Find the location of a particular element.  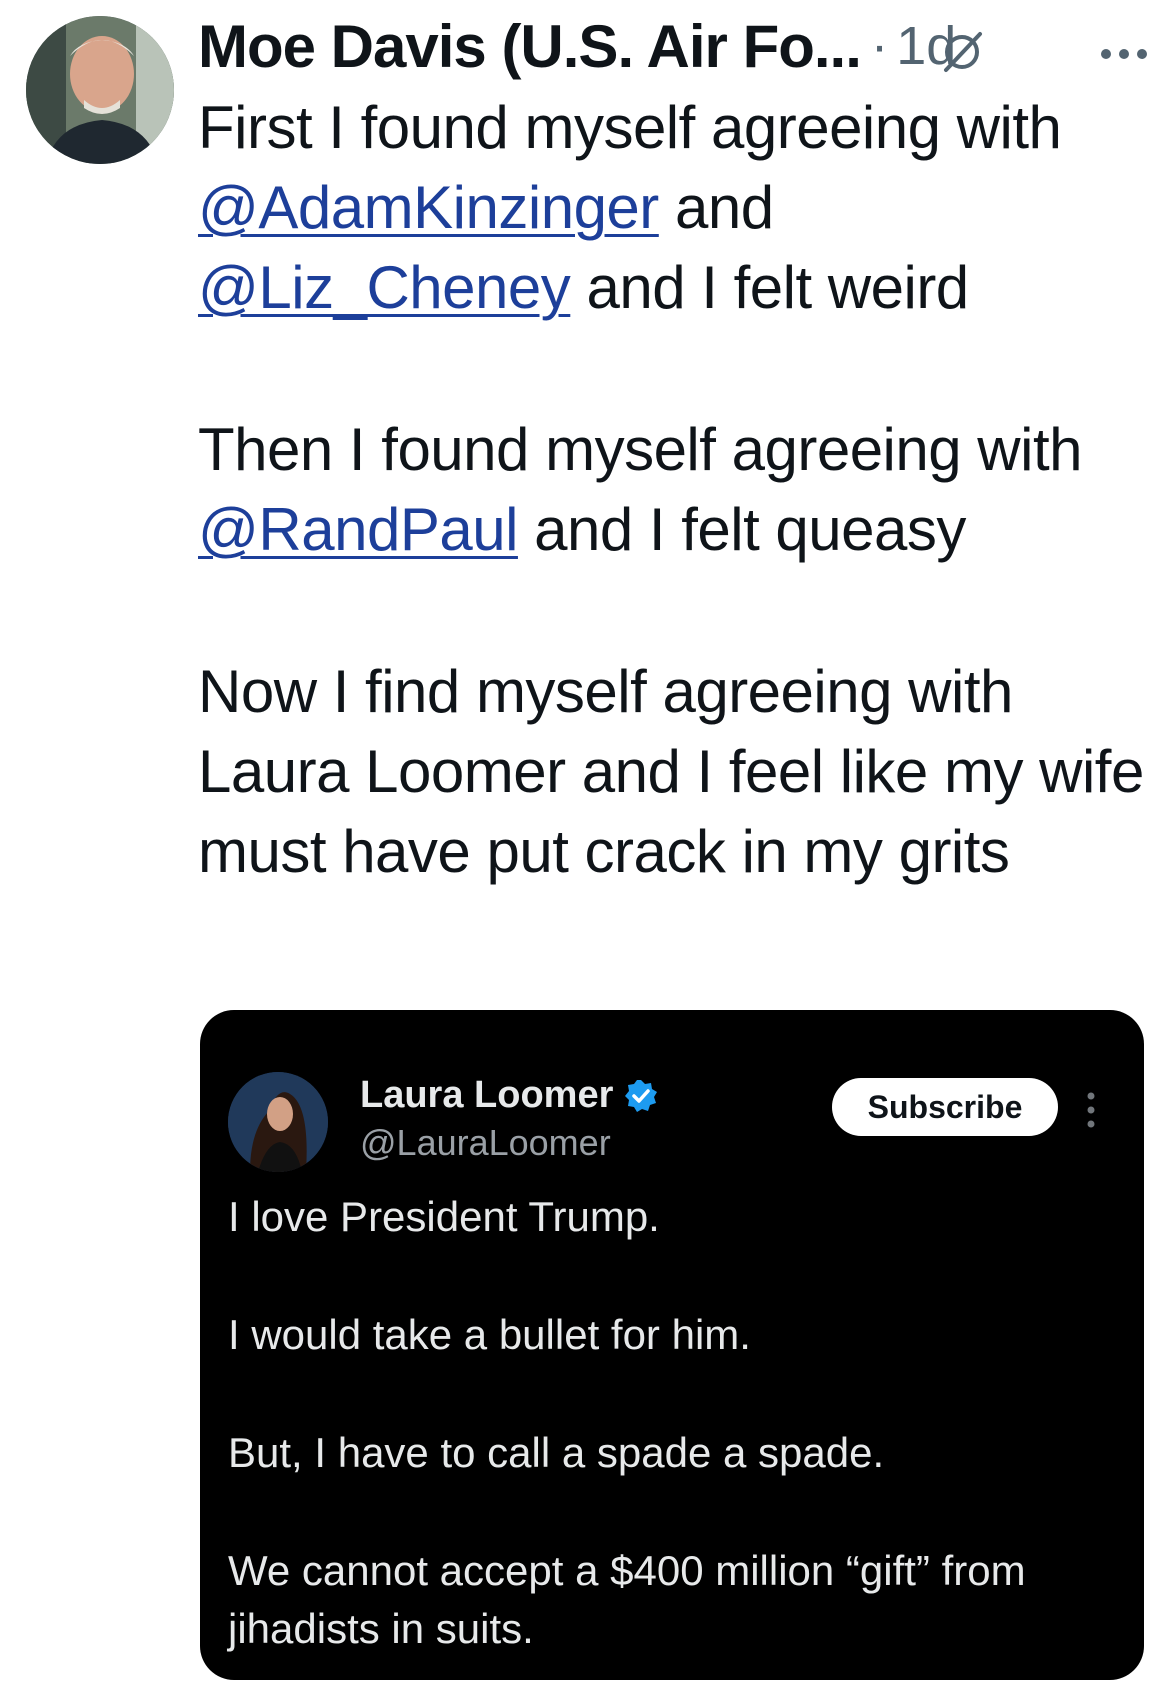

avatar-photo-icon is located at coordinates (100, 90).